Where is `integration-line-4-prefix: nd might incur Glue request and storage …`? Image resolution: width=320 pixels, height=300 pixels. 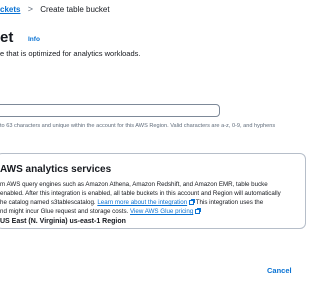
integration-line-4-prefix: nd might incur Glue request and storage … is located at coordinates (65, 211).